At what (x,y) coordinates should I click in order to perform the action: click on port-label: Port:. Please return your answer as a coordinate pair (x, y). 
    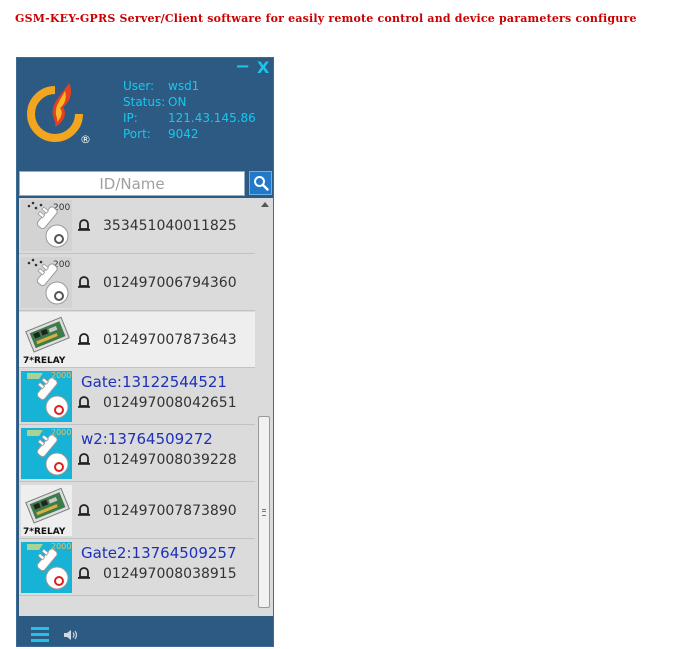
    Looking at the image, I should click on (137, 134).